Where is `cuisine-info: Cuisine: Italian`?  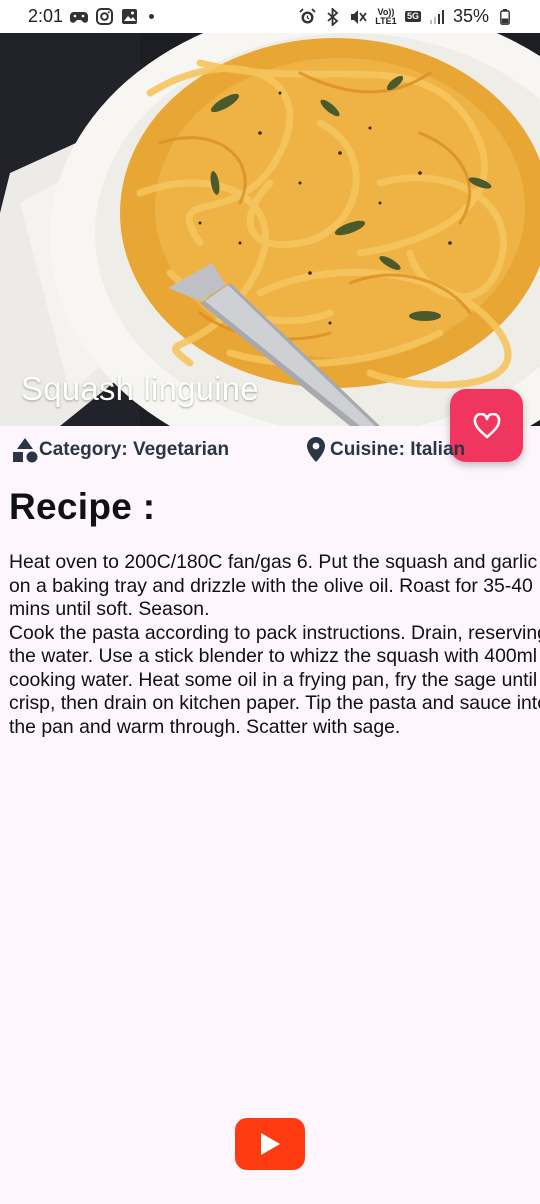 cuisine-info: Cuisine: Italian is located at coordinates (383, 450).